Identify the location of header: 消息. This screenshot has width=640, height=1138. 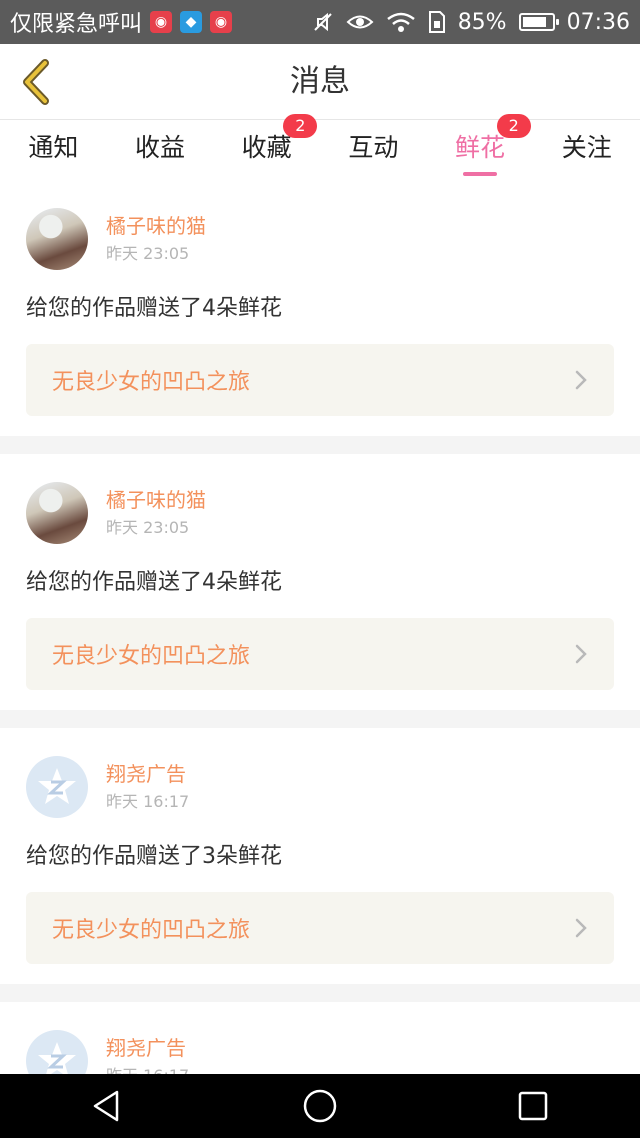
(320, 82).